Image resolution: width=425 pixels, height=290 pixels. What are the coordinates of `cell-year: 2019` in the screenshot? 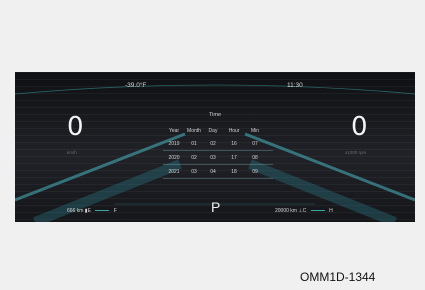 It's located at (174, 143).